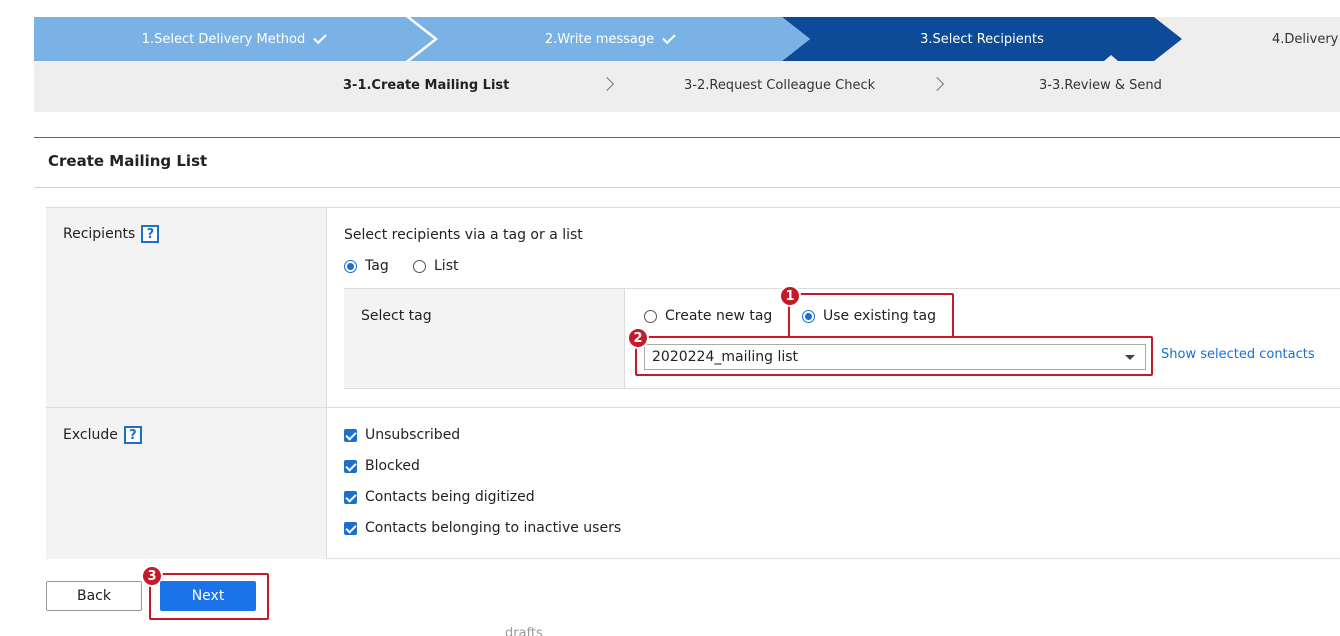 The image size is (1340, 636). What do you see at coordinates (484, 338) in the screenshot?
I see `select-tag-label-cell` at bounding box center [484, 338].